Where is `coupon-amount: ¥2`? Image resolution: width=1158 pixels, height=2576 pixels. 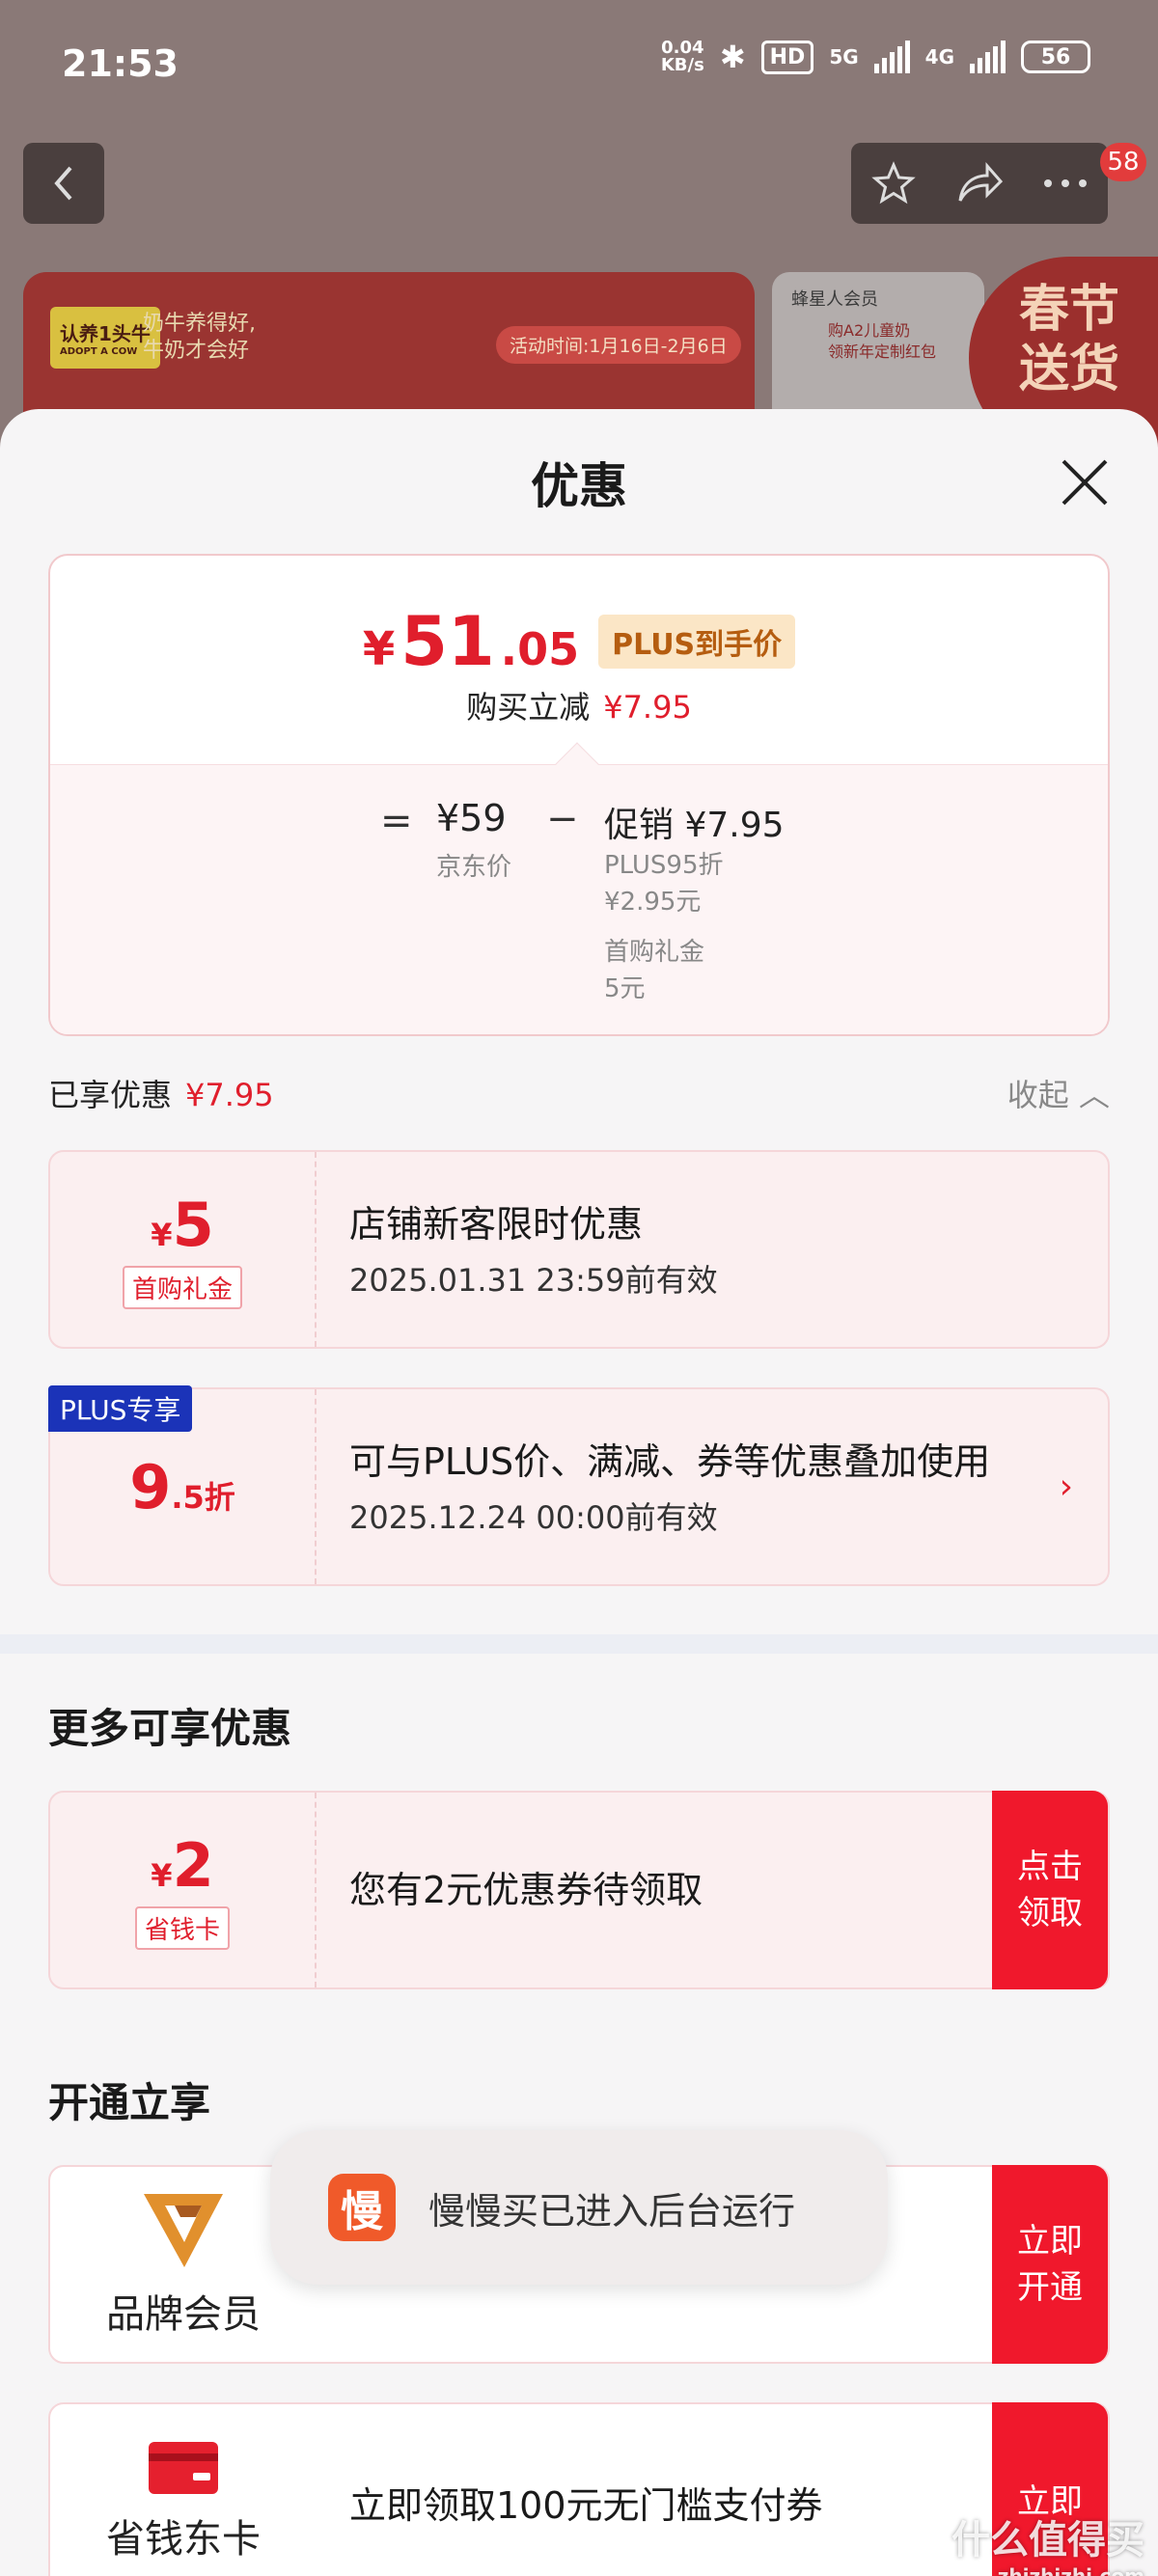 coupon-amount: ¥2 is located at coordinates (182, 1865).